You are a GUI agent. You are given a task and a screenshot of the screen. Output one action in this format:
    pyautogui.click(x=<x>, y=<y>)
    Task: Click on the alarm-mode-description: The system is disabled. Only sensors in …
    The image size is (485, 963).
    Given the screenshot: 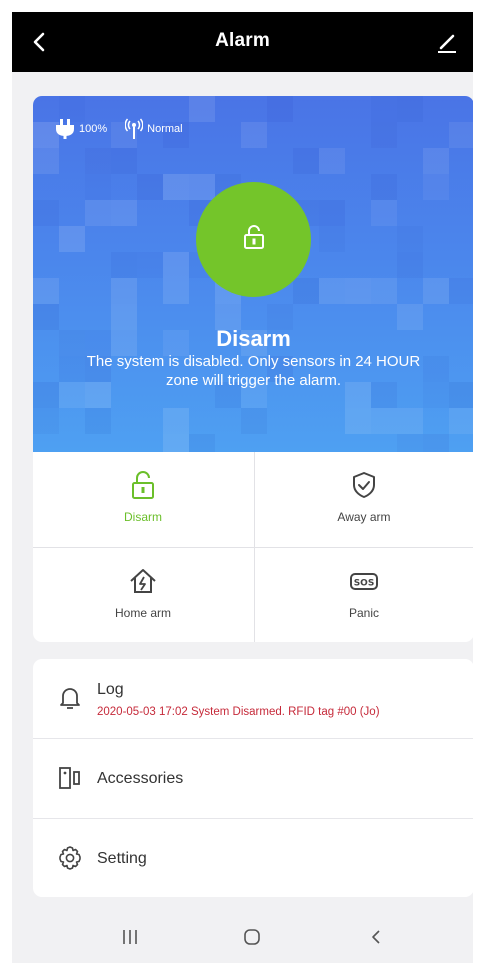 What is the action you would take?
    pyautogui.click(x=253, y=371)
    